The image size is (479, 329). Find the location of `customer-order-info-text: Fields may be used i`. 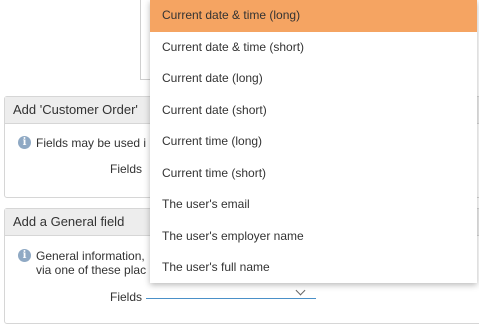

customer-order-info-text: Fields may be used i is located at coordinates (91, 143).